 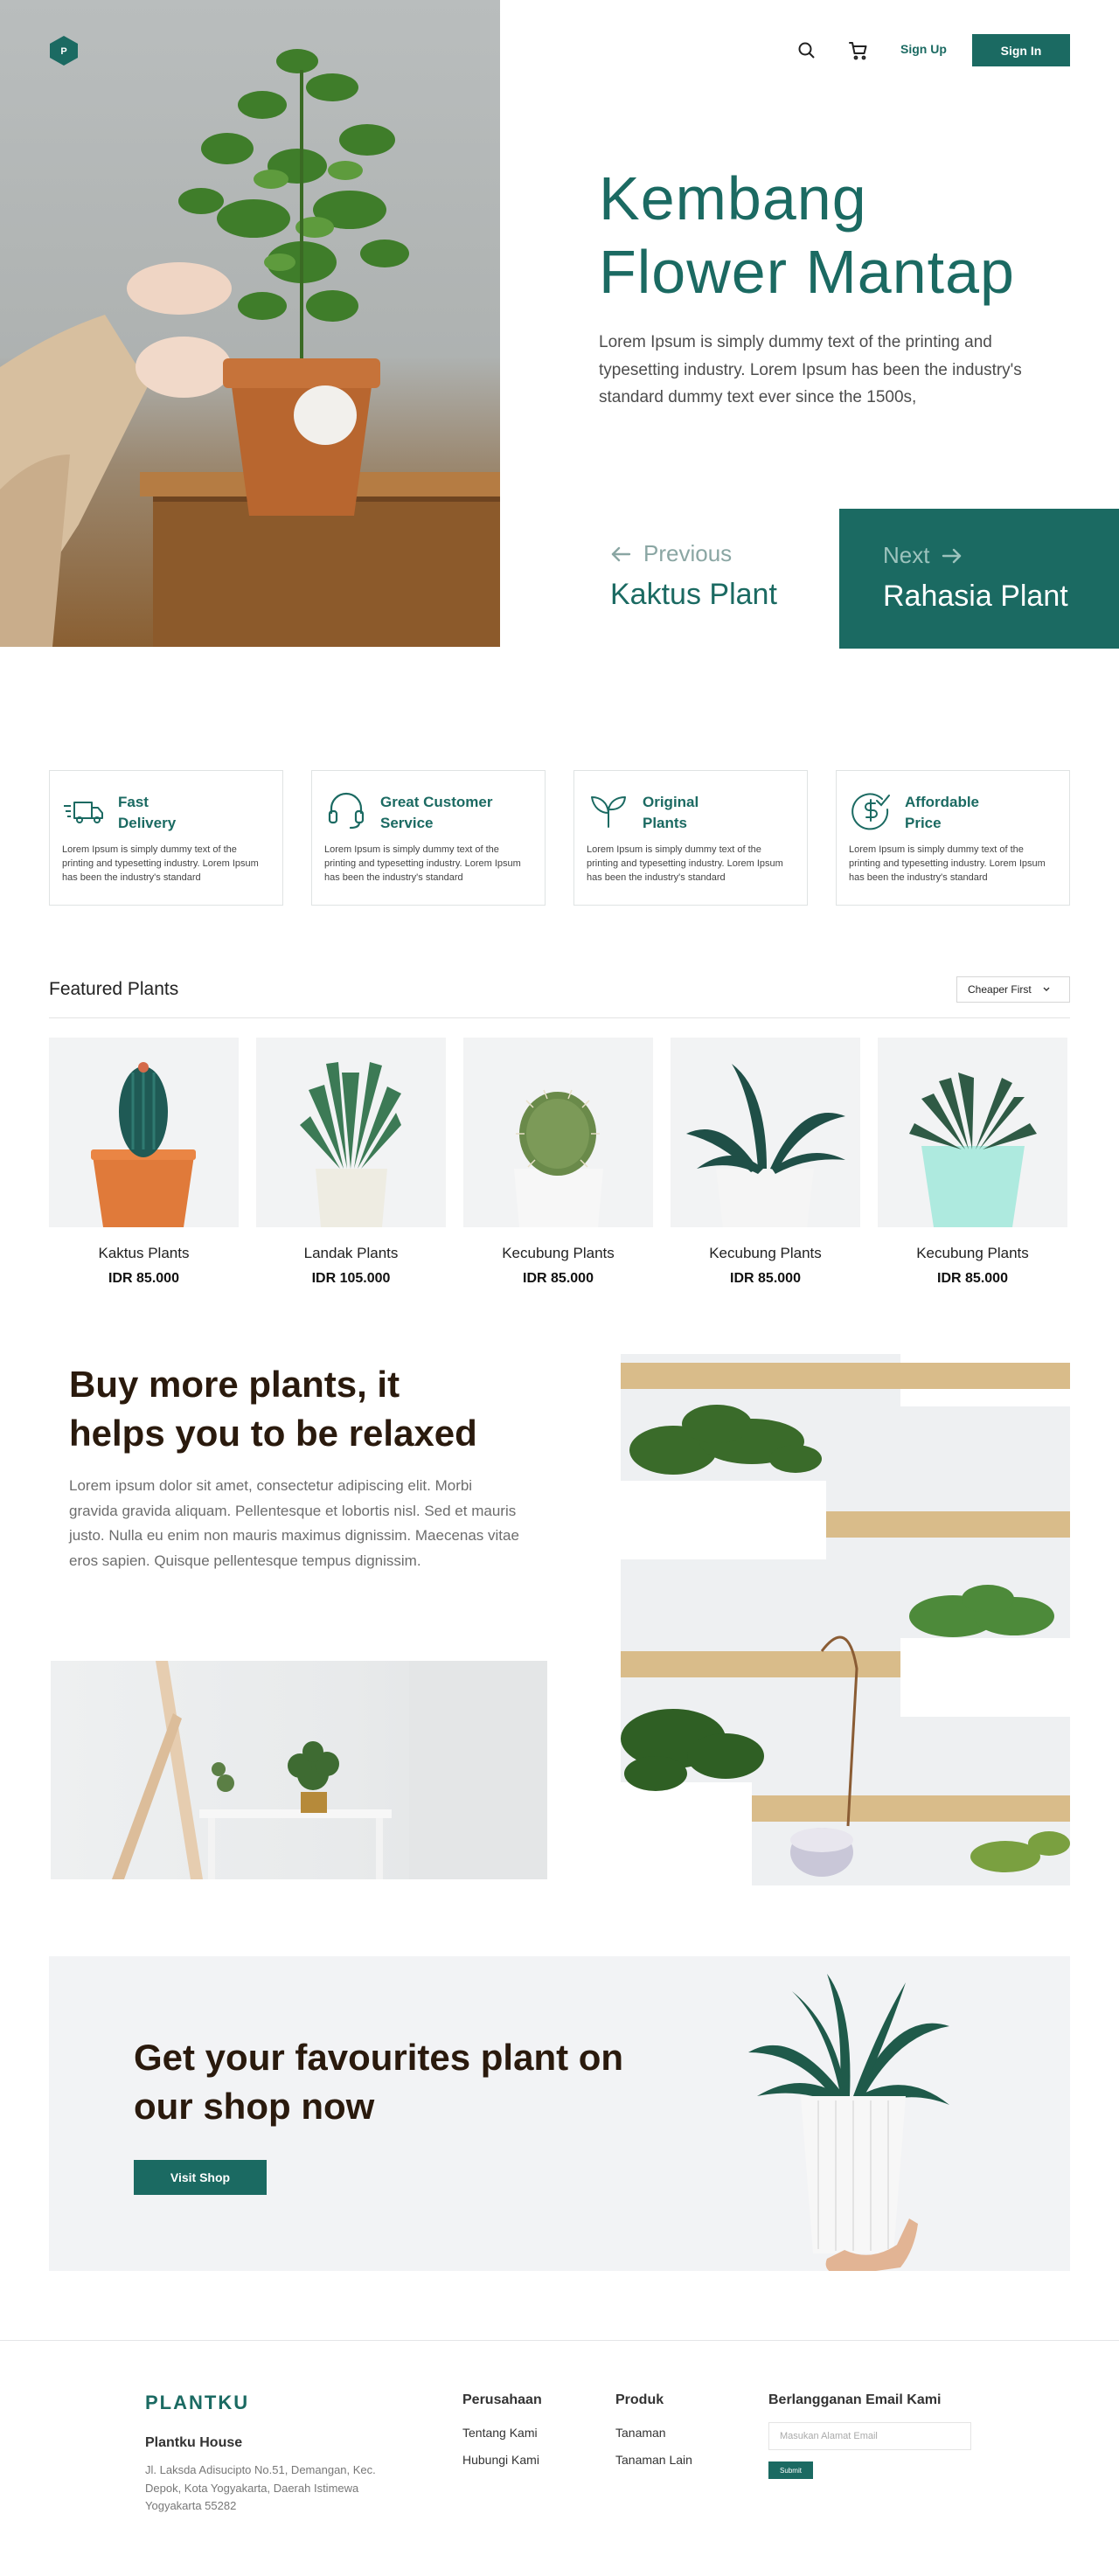 I want to click on footer-link-hubungi-kami: Hubungi Kami, so click(x=500, y=2460).